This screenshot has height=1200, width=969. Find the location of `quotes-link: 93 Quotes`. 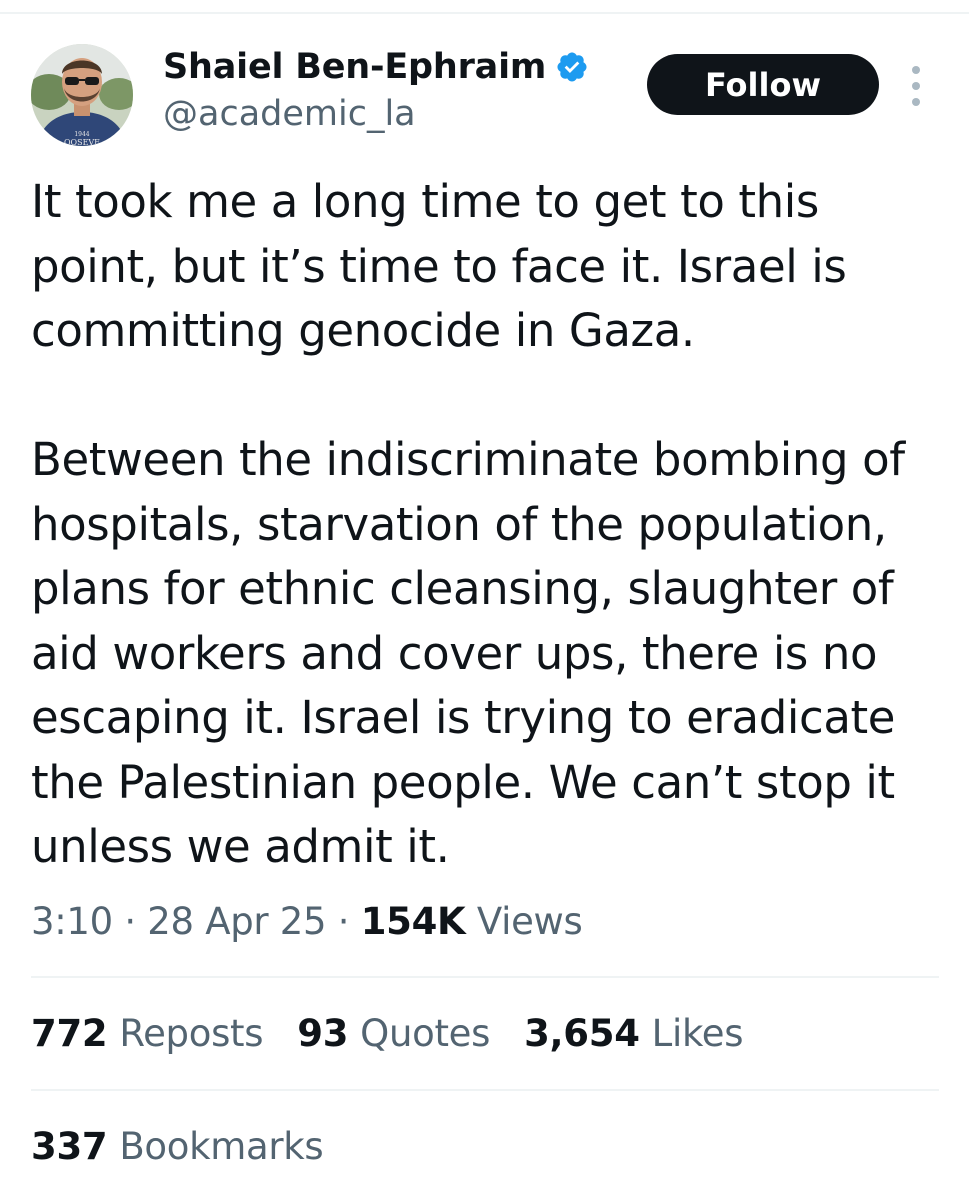

quotes-link: 93 Quotes is located at coordinates (393, 1033).